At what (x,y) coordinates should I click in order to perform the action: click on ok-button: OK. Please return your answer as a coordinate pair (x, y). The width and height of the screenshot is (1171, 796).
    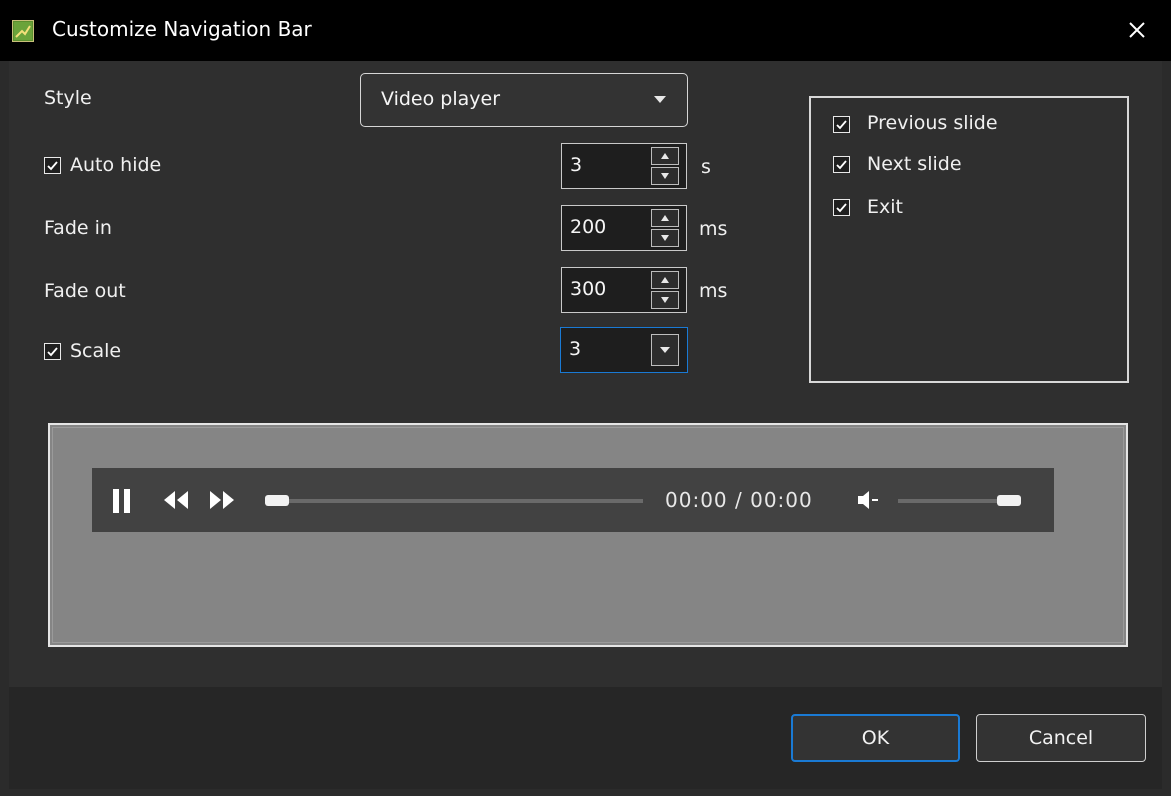
    Looking at the image, I should click on (875, 738).